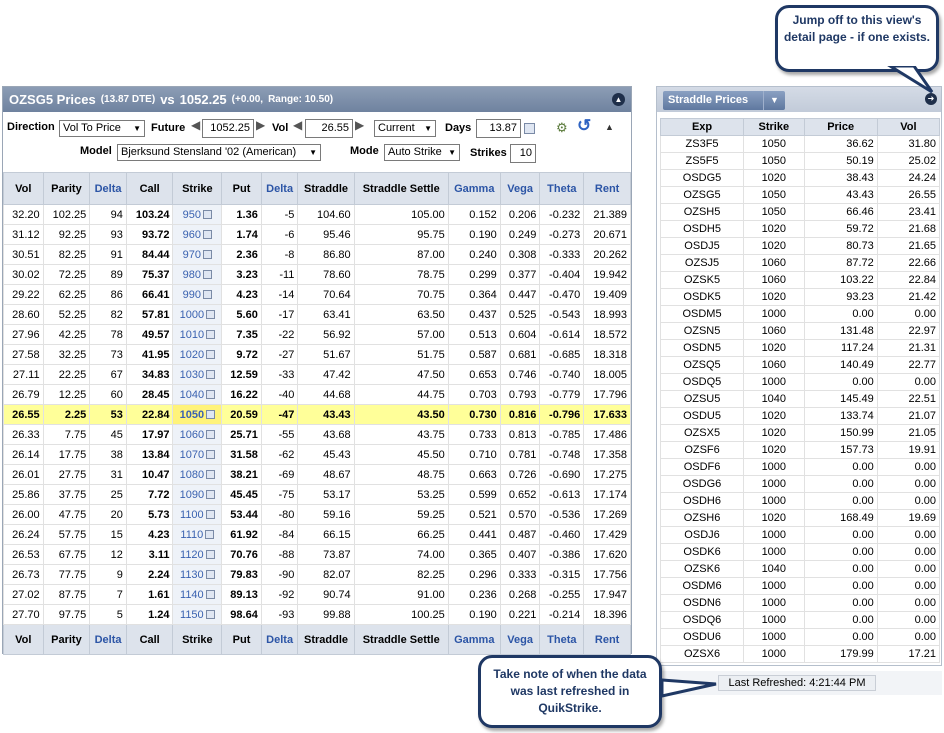 The height and width of the screenshot is (733, 944). I want to click on collapse-controls-icon: ▲, so click(609, 127).